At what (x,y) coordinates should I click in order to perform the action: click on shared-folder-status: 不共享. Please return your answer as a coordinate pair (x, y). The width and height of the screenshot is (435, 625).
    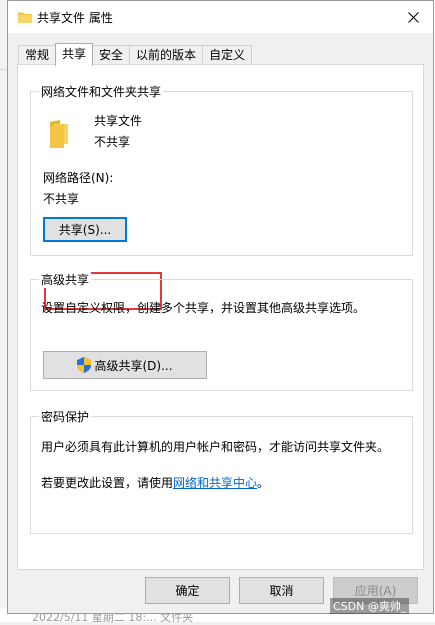
    Looking at the image, I should click on (112, 142).